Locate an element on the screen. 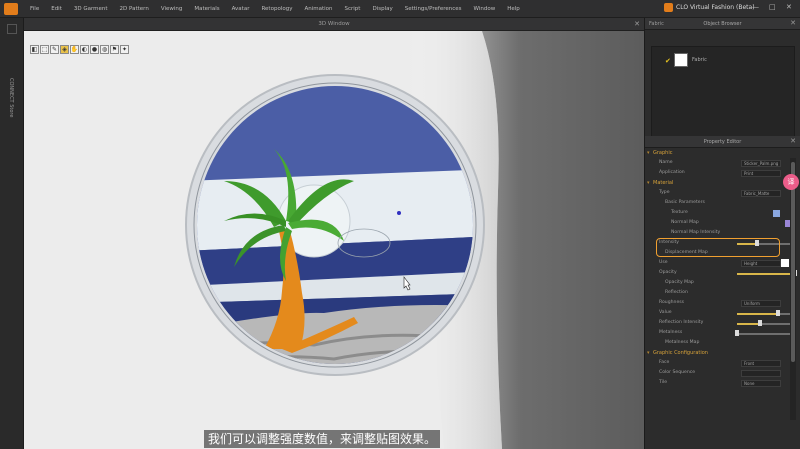 Image resolution: width=800 pixels, height=449 pixels. slider-reflection-intensity is located at coordinates (766, 324).